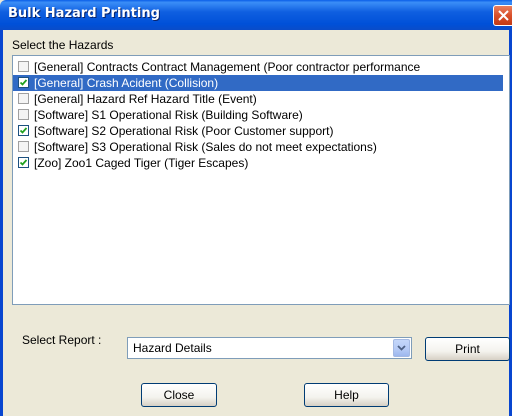 Image resolution: width=512 pixels, height=416 pixels. Describe the element at coordinates (141, 163) in the screenshot. I see `hazard-list-item-label: [Zoo] Zoo1 Caged Tiger (Tiger Escapes)` at that location.